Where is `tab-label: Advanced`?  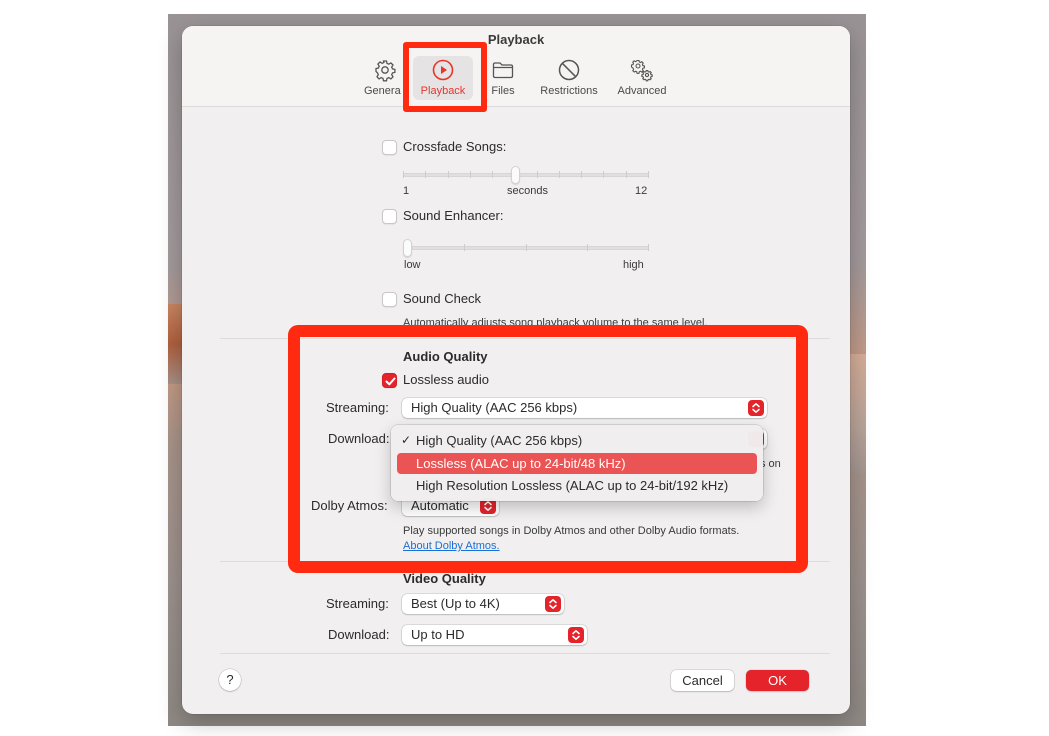 tab-label: Advanced is located at coordinates (642, 91).